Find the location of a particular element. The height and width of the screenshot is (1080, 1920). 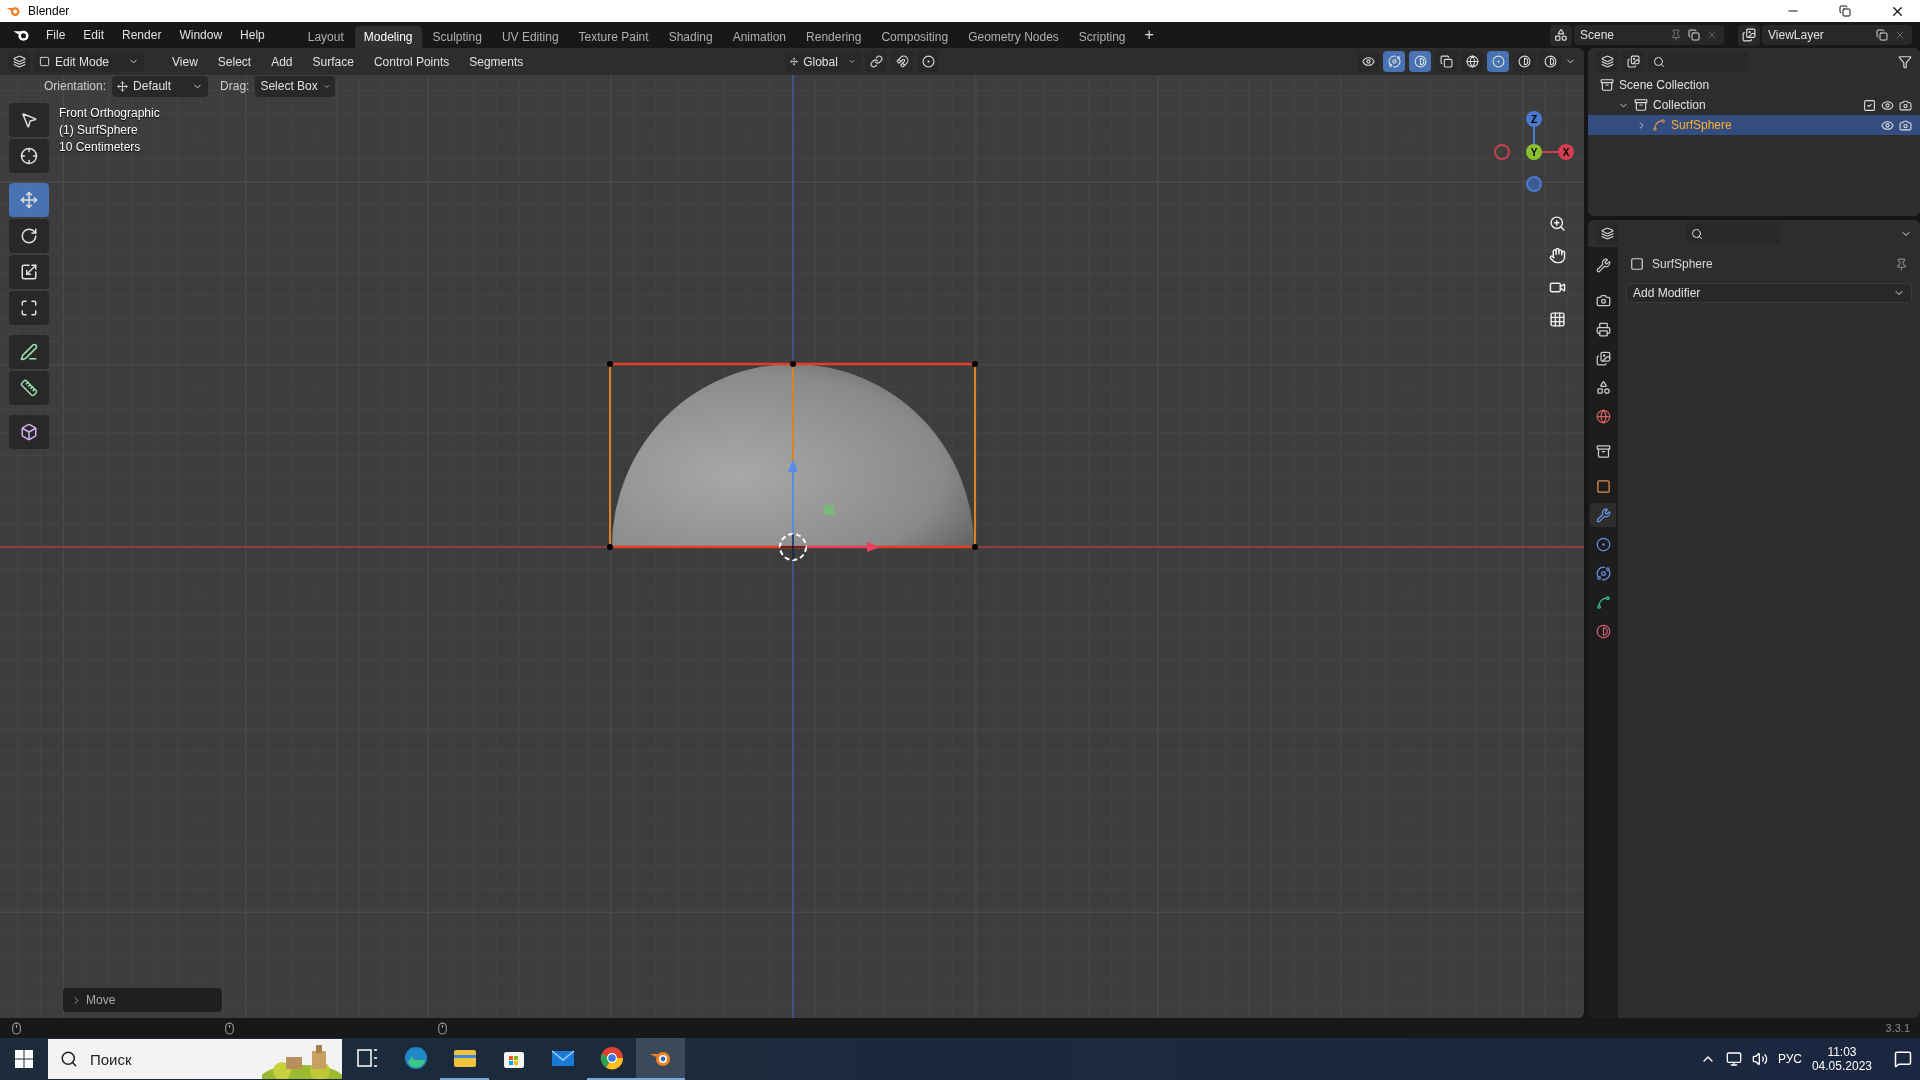

last-operator-panel: Move is located at coordinates (142, 1000).